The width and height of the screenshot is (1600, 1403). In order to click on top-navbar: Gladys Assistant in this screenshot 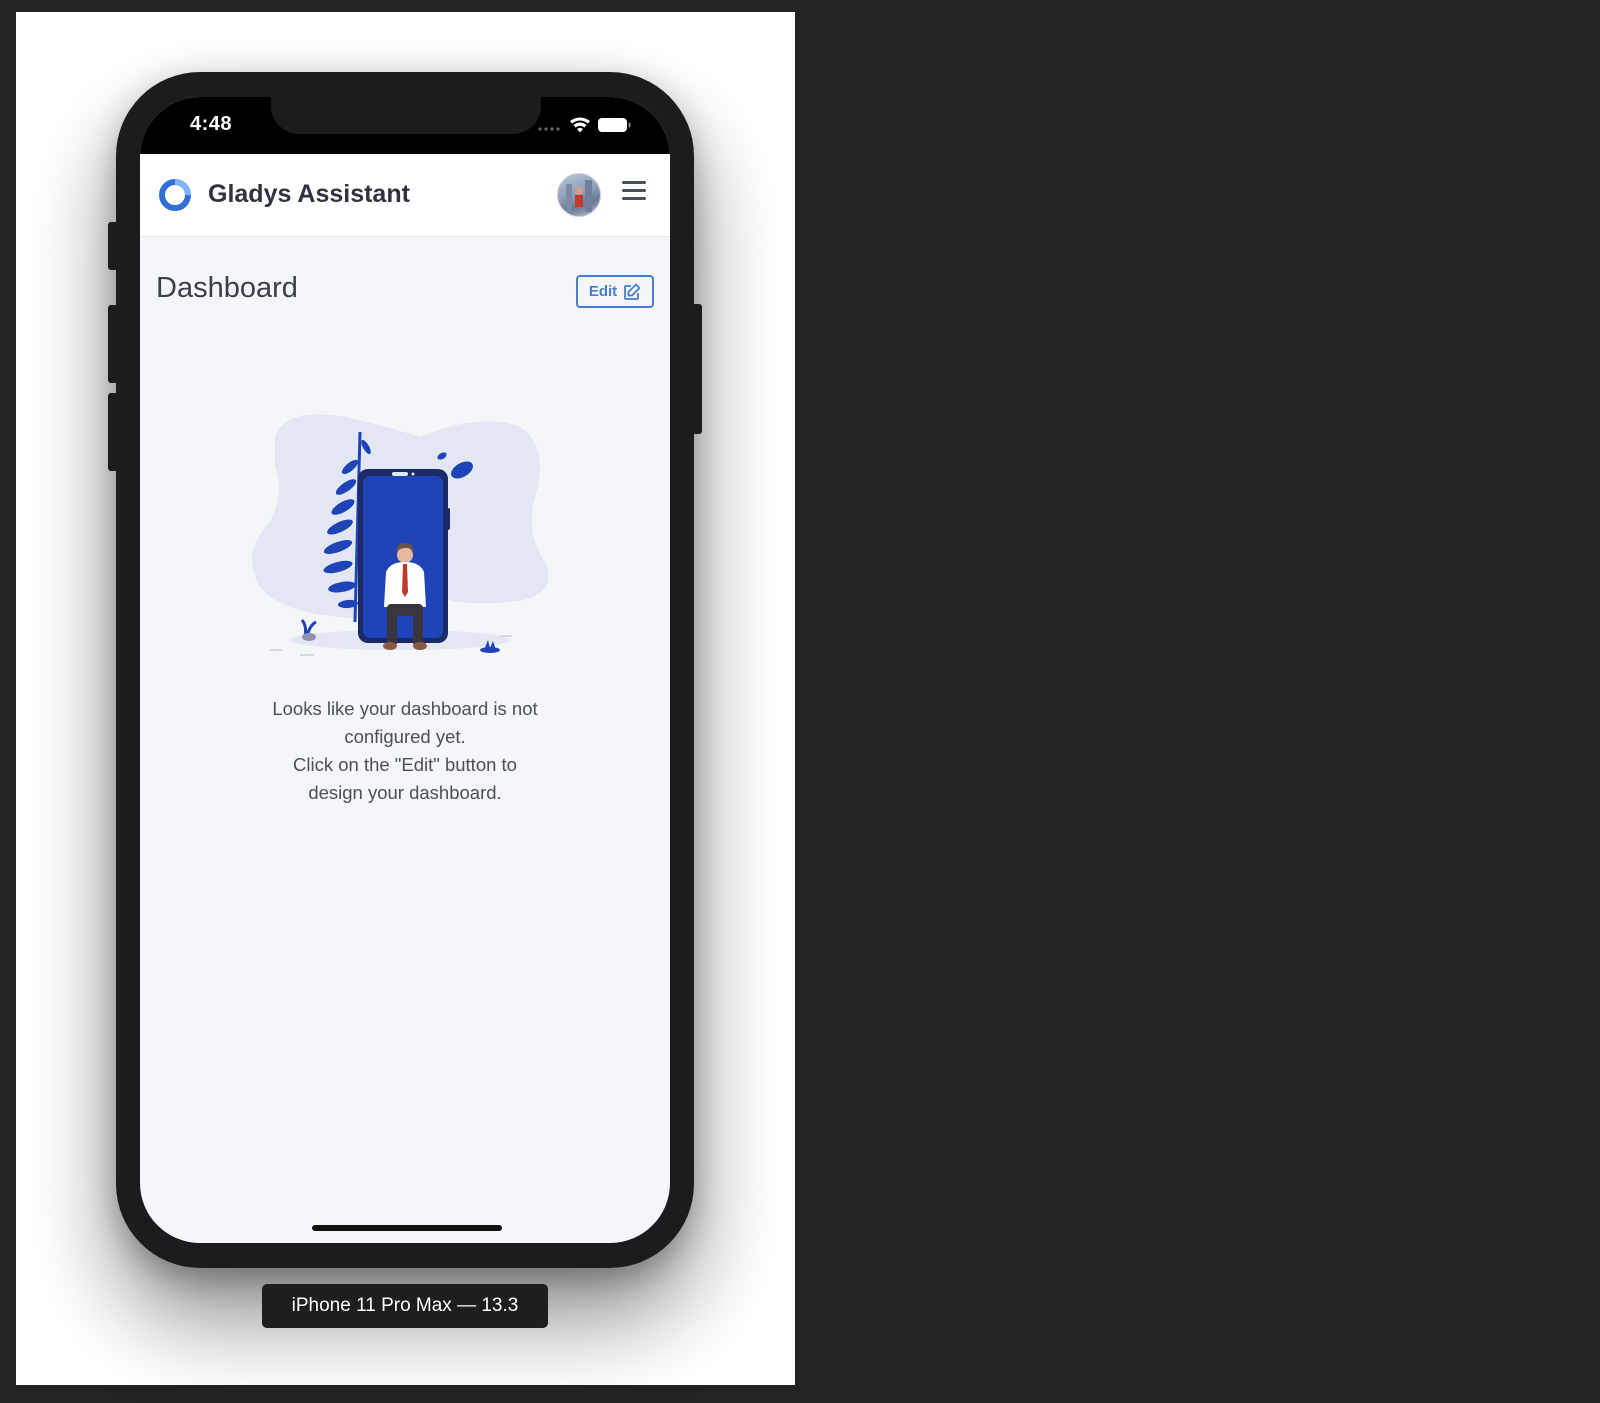, I will do `click(405, 195)`.